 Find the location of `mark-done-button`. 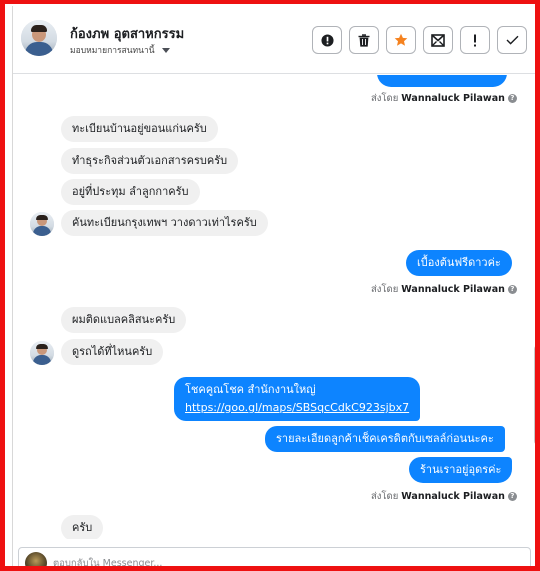

mark-done-button is located at coordinates (512, 40).